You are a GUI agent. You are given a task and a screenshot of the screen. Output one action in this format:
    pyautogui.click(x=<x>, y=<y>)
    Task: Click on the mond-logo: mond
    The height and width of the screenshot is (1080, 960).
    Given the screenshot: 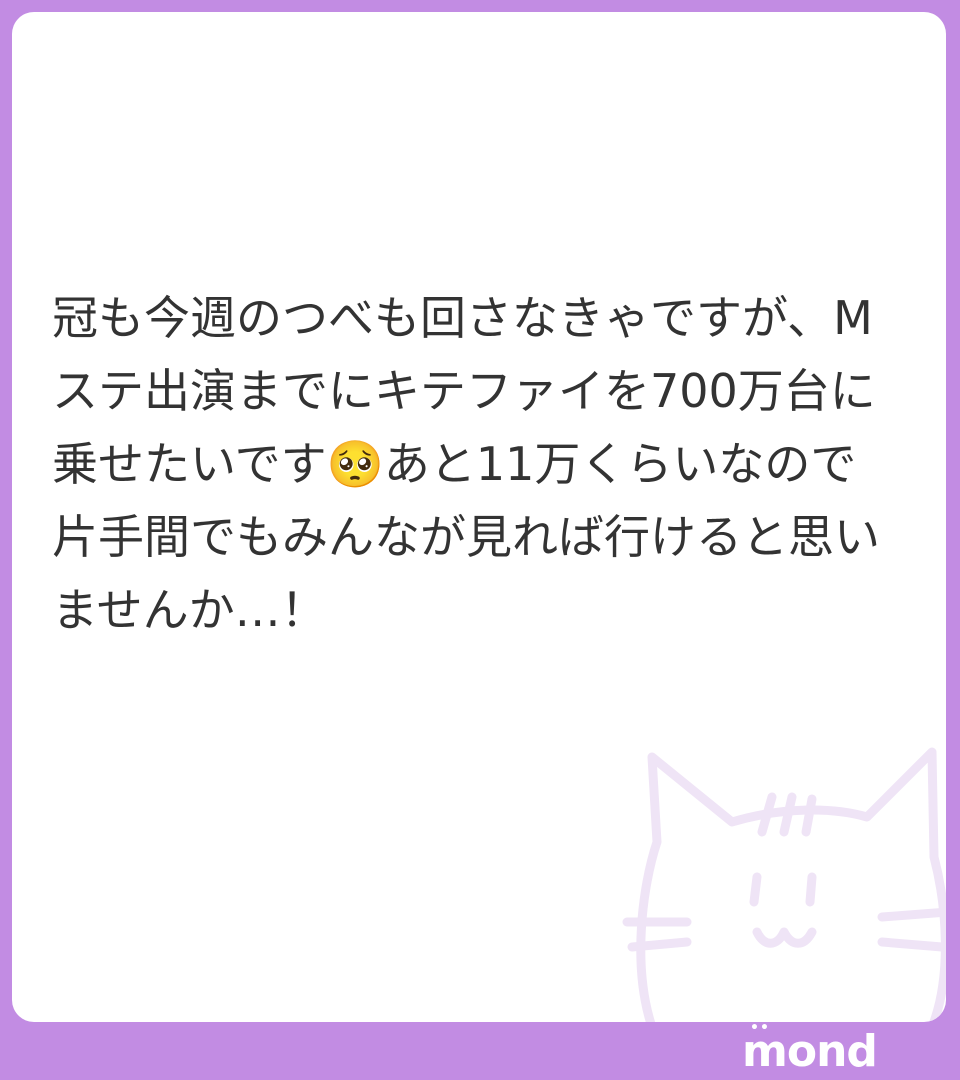 What is the action you would take?
    pyautogui.click(x=810, y=1048)
    